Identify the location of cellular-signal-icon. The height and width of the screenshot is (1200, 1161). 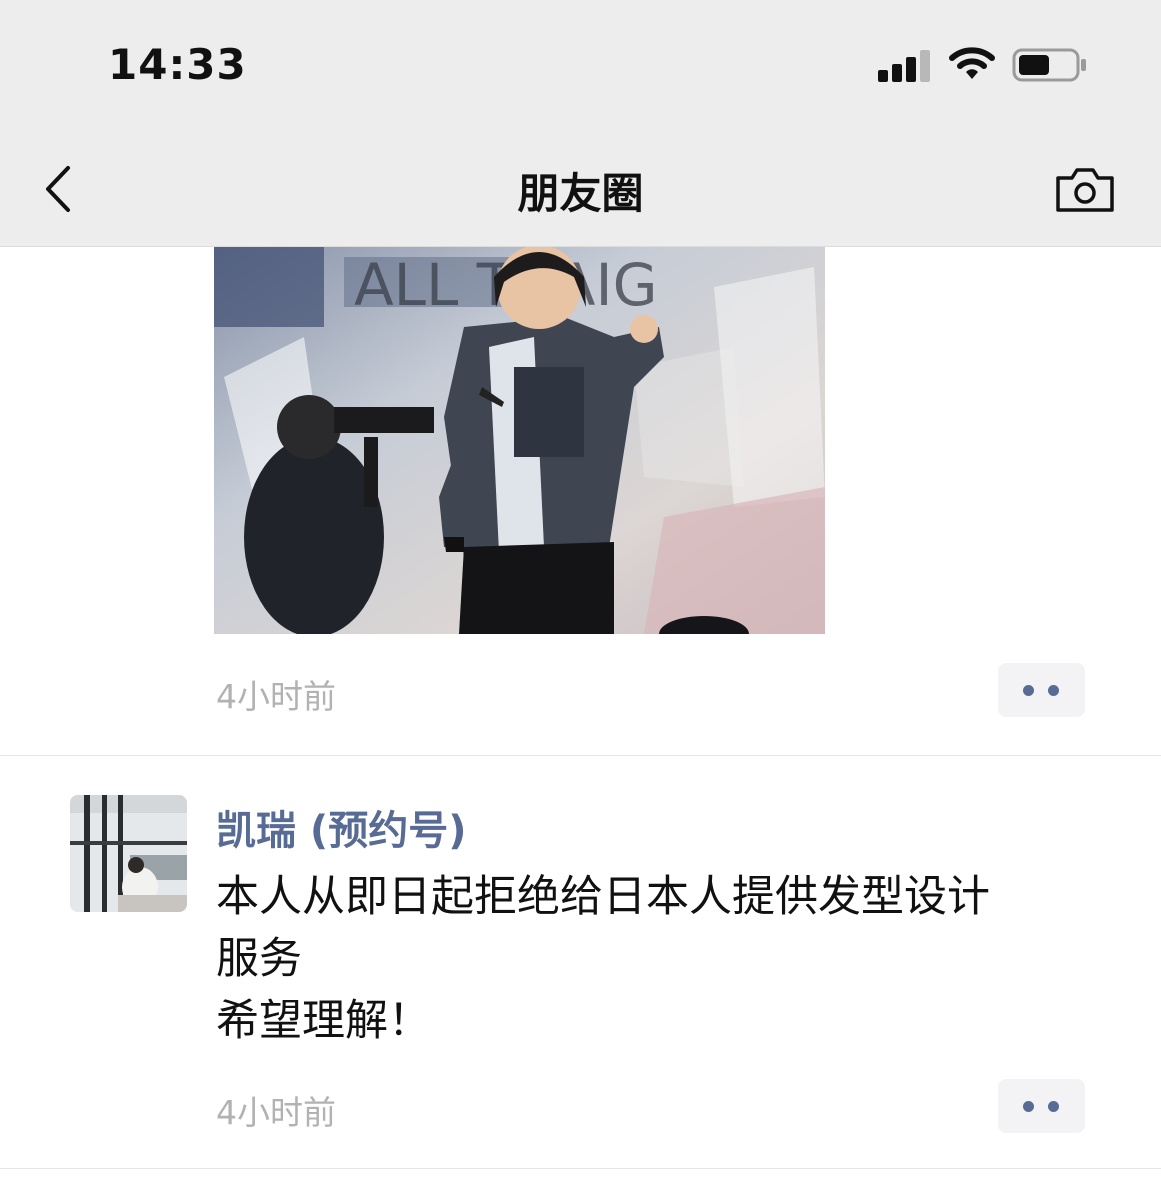
(906, 64).